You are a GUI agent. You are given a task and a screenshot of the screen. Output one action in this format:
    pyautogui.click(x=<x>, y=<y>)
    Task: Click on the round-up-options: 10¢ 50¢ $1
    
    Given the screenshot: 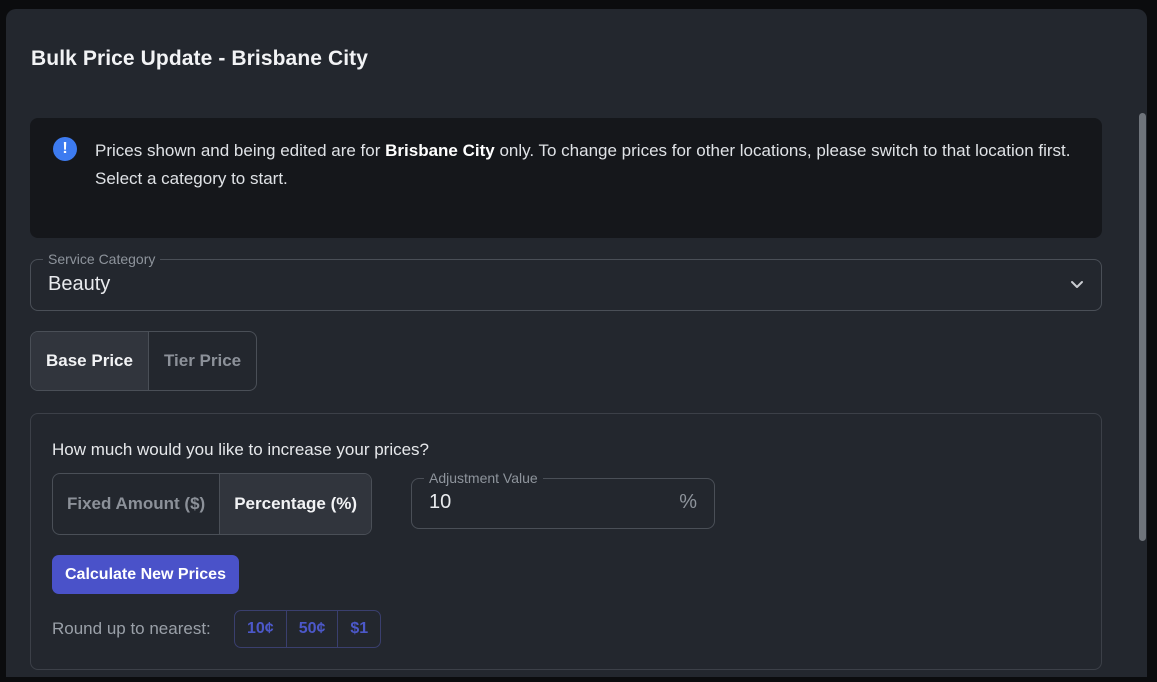 What is the action you would take?
    pyautogui.click(x=308, y=629)
    